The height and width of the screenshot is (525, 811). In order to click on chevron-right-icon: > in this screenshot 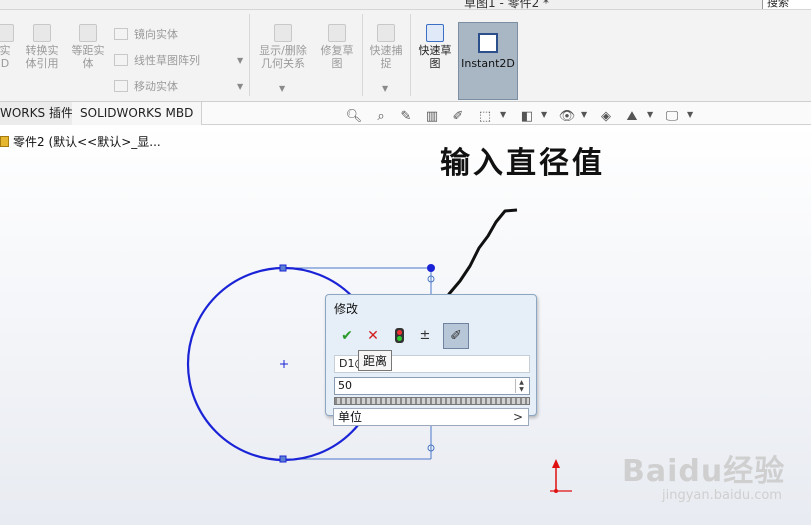, I will do `click(517, 417)`.